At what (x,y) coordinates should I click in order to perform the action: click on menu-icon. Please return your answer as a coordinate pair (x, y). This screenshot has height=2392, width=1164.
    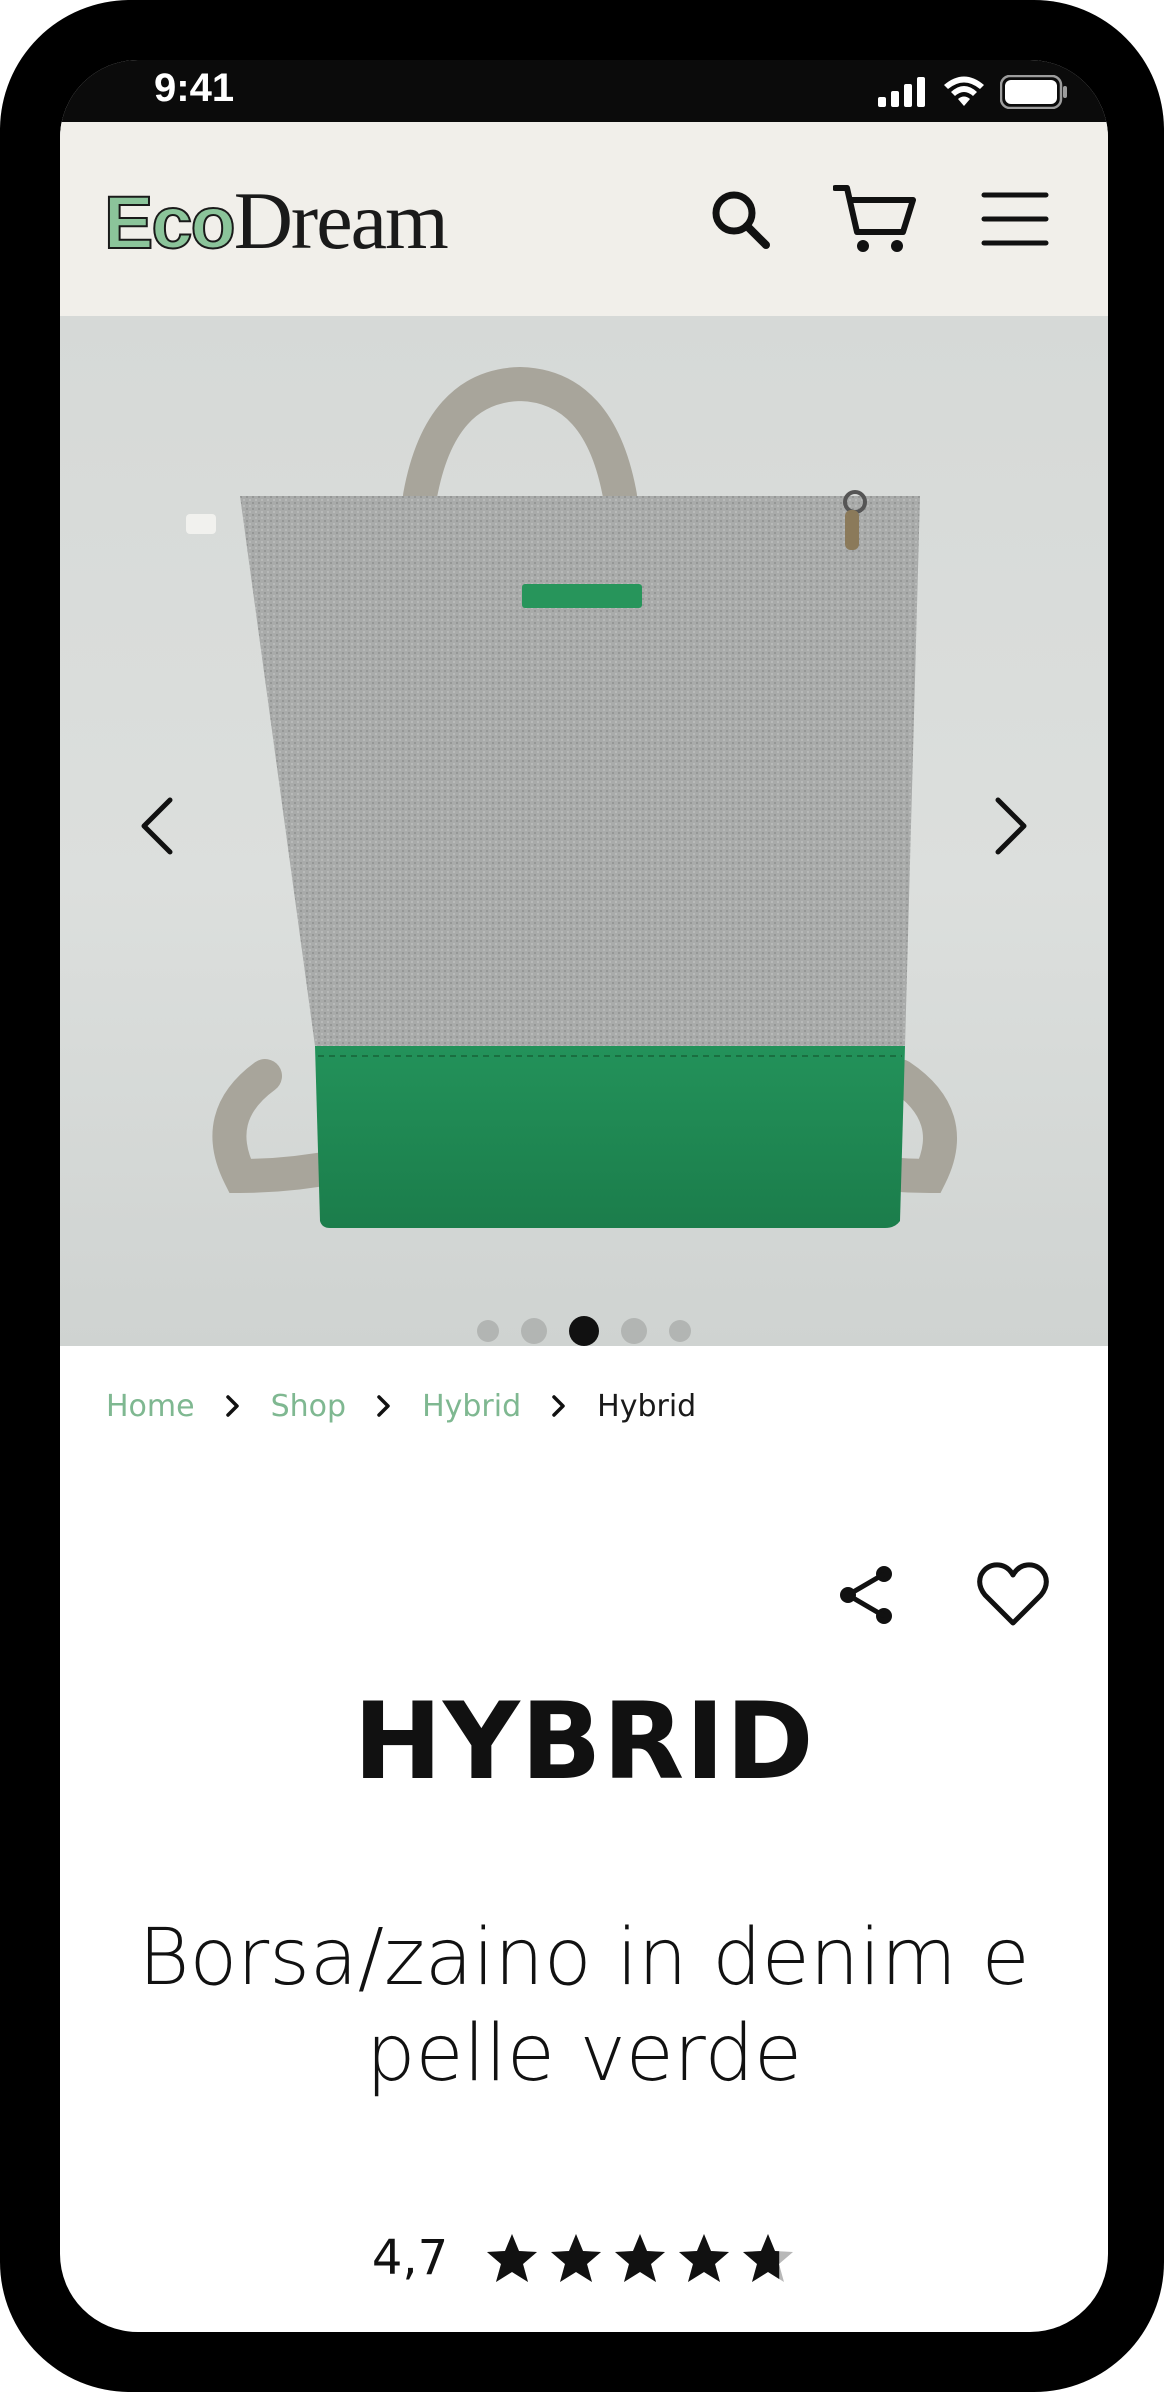
    Looking at the image, I should click on (1015, 219).